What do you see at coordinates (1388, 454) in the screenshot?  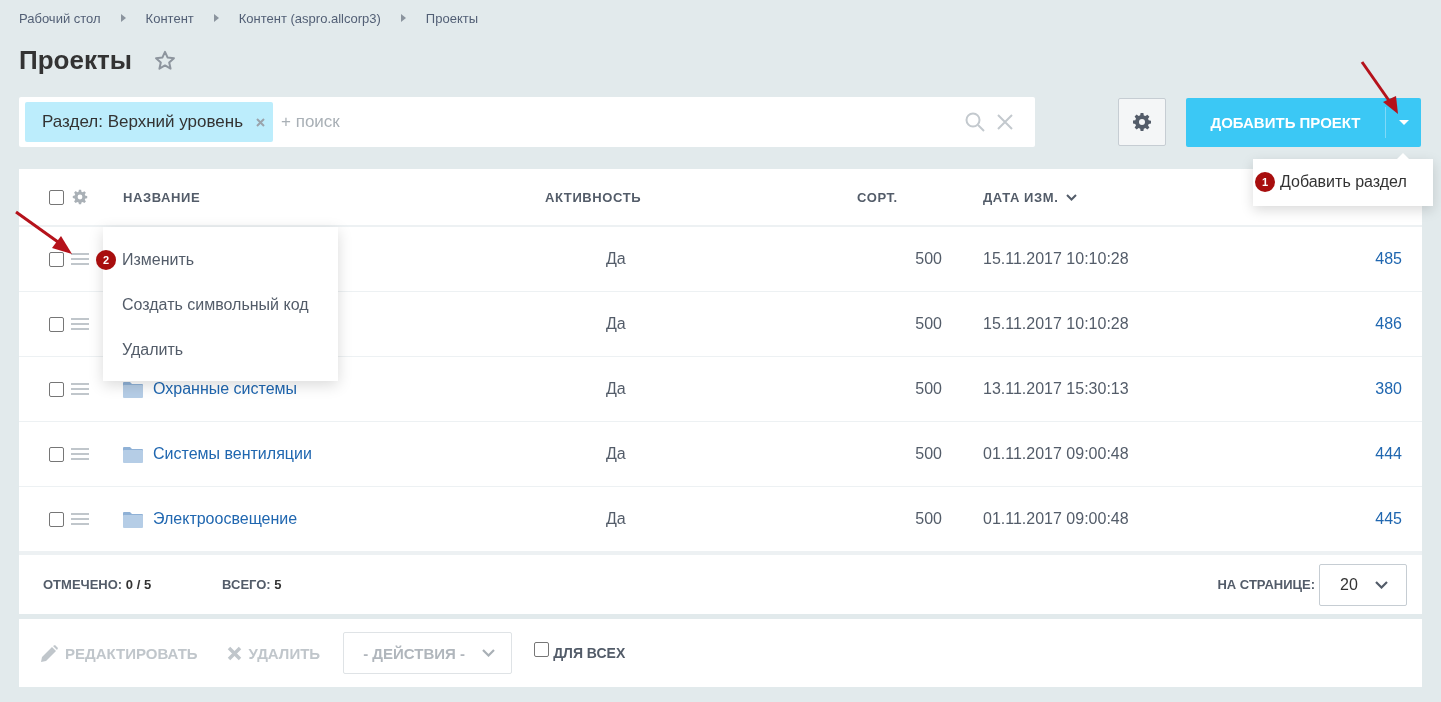 I see `id-link: 444` at bounding box center [1388, 454].